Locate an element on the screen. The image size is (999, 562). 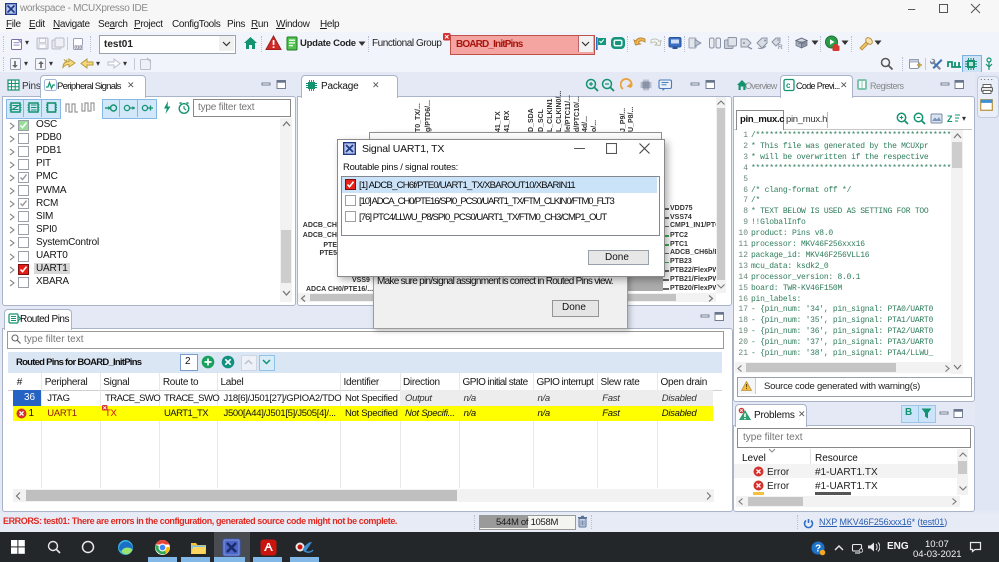
svg-text: 010 is located at coordinates (79, 47).